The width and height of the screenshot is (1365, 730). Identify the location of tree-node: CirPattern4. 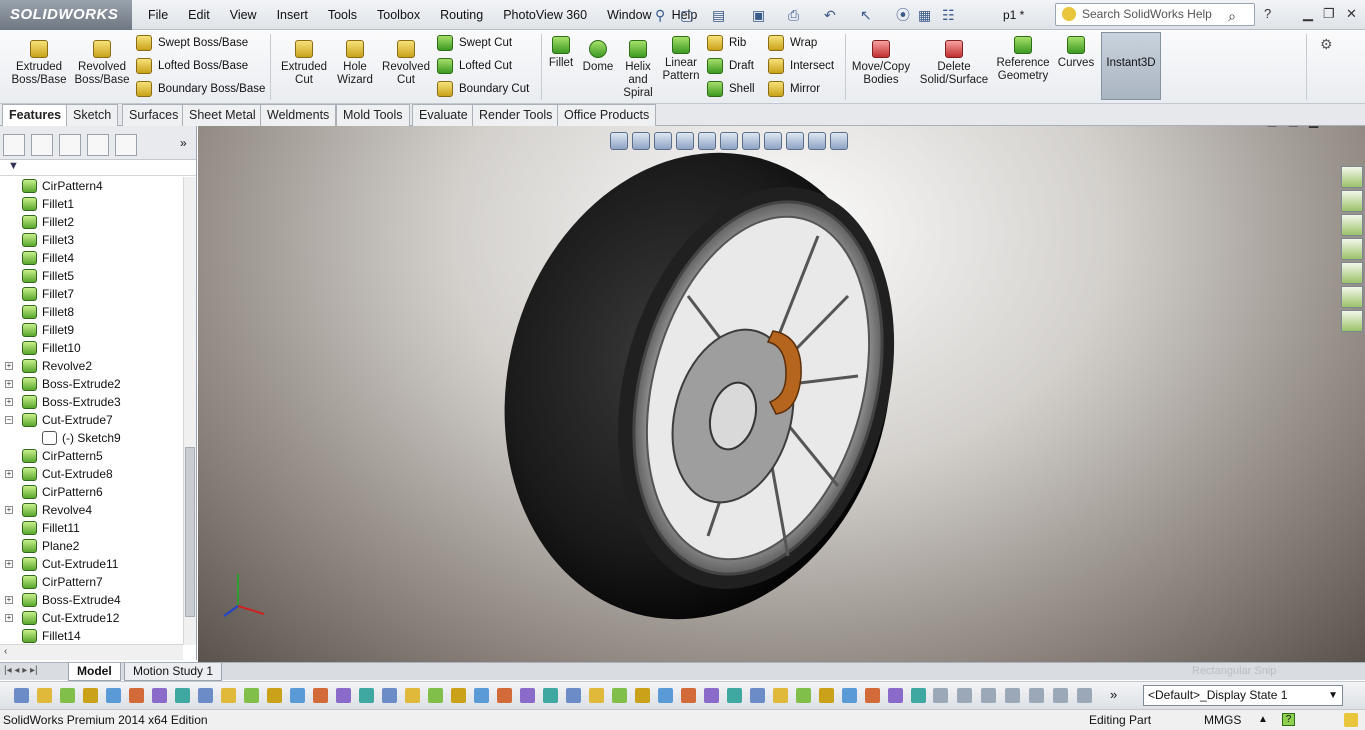
(91, 186).